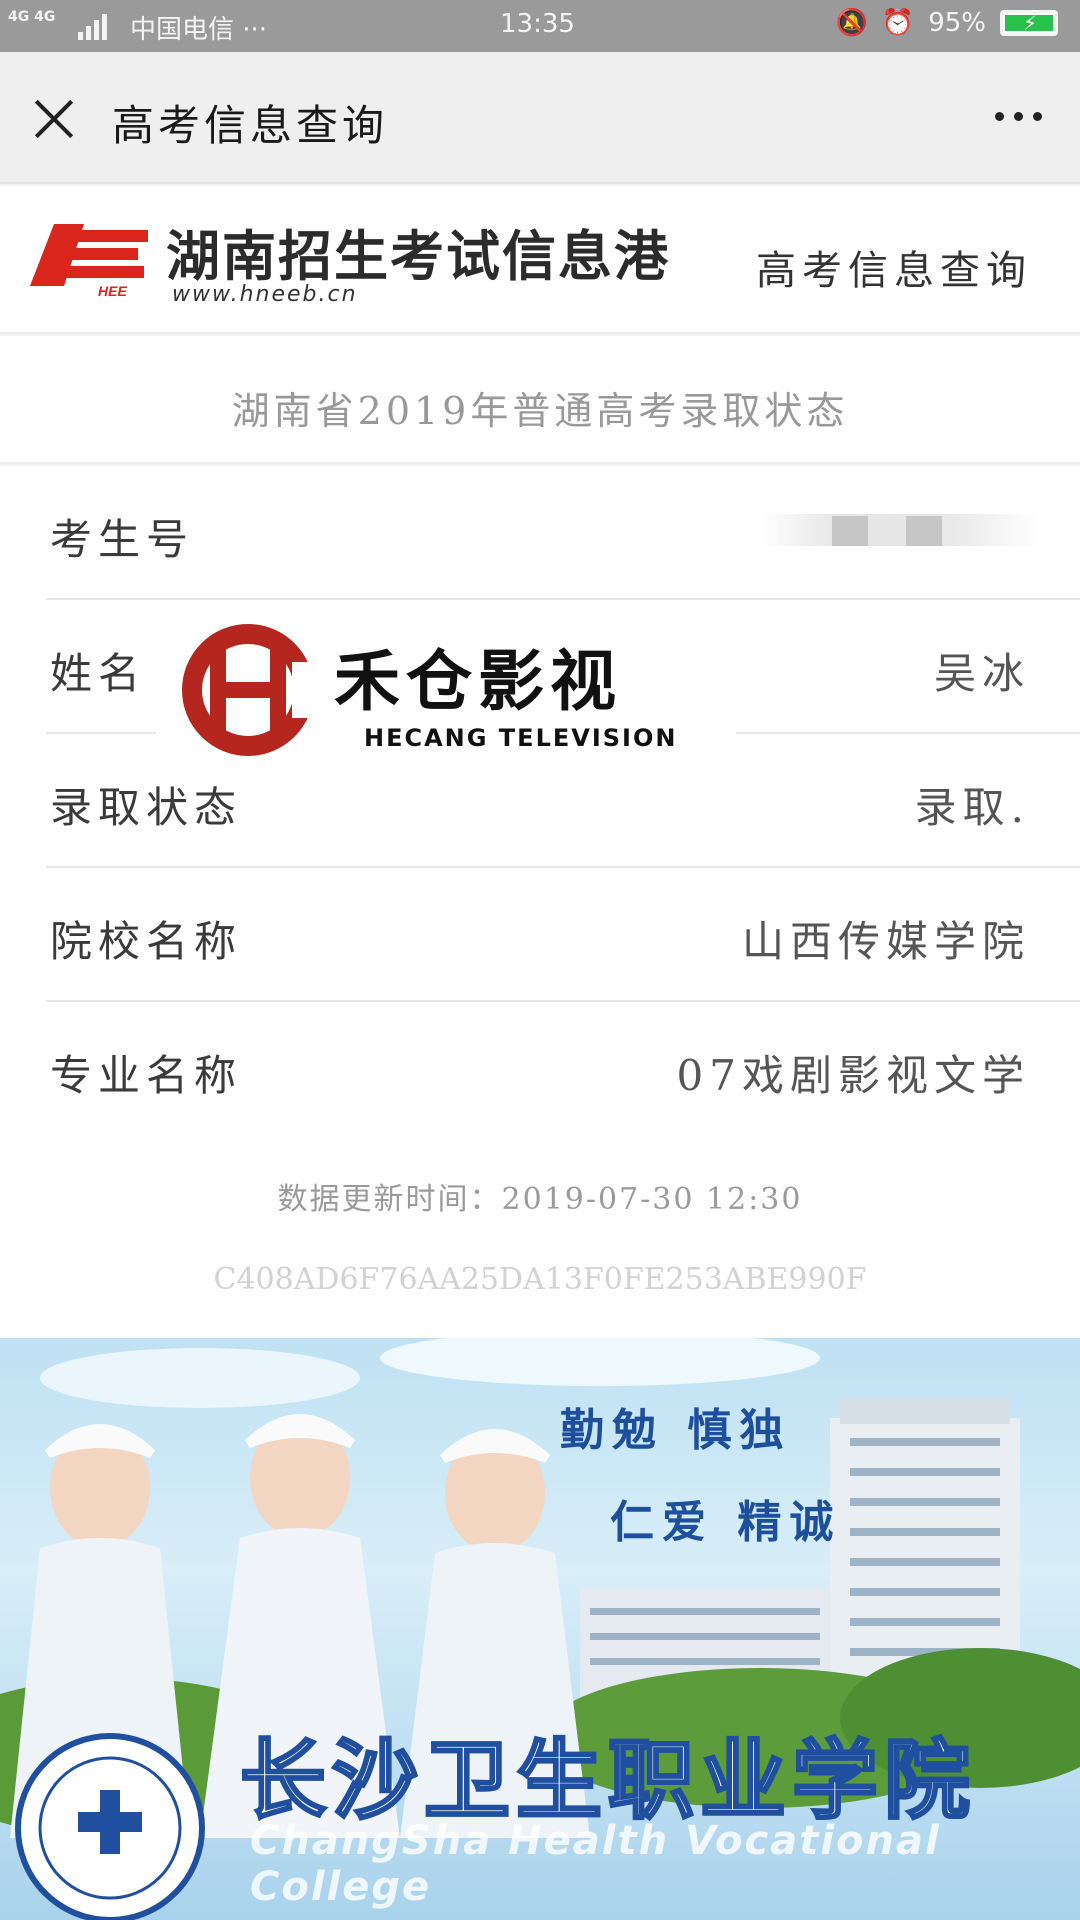  I want to click on watermark-cn: 禾仓影视, so click(478, 681).